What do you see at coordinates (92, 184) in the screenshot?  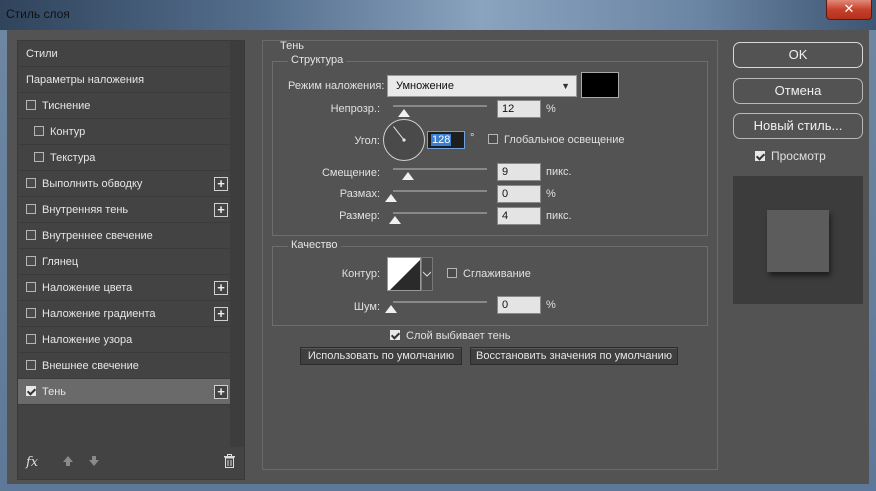 I see `style-item-label: Выполнить обводку` at bounding box center [92, 184].